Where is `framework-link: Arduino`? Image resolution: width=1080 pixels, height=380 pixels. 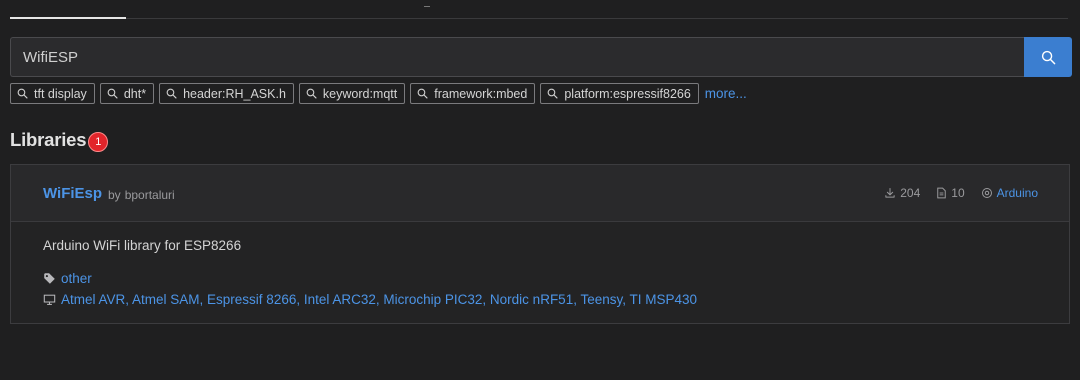
framework-link: Arduino is located at coordinates (1017, 193).